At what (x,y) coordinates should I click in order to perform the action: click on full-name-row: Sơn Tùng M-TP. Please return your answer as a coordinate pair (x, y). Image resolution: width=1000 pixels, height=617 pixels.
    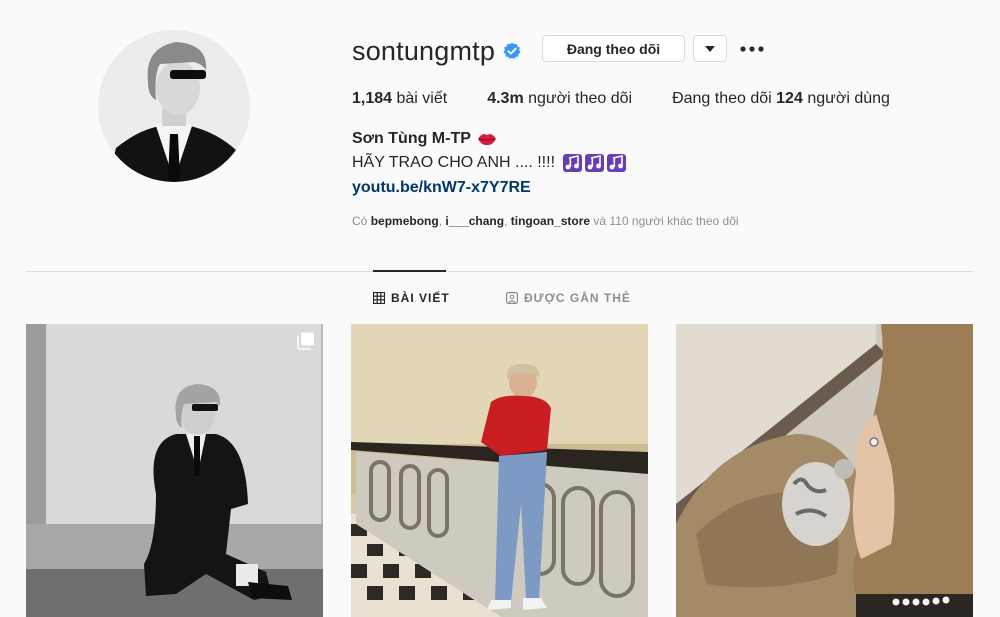
    Looking at the image, I should click on (424, 139).